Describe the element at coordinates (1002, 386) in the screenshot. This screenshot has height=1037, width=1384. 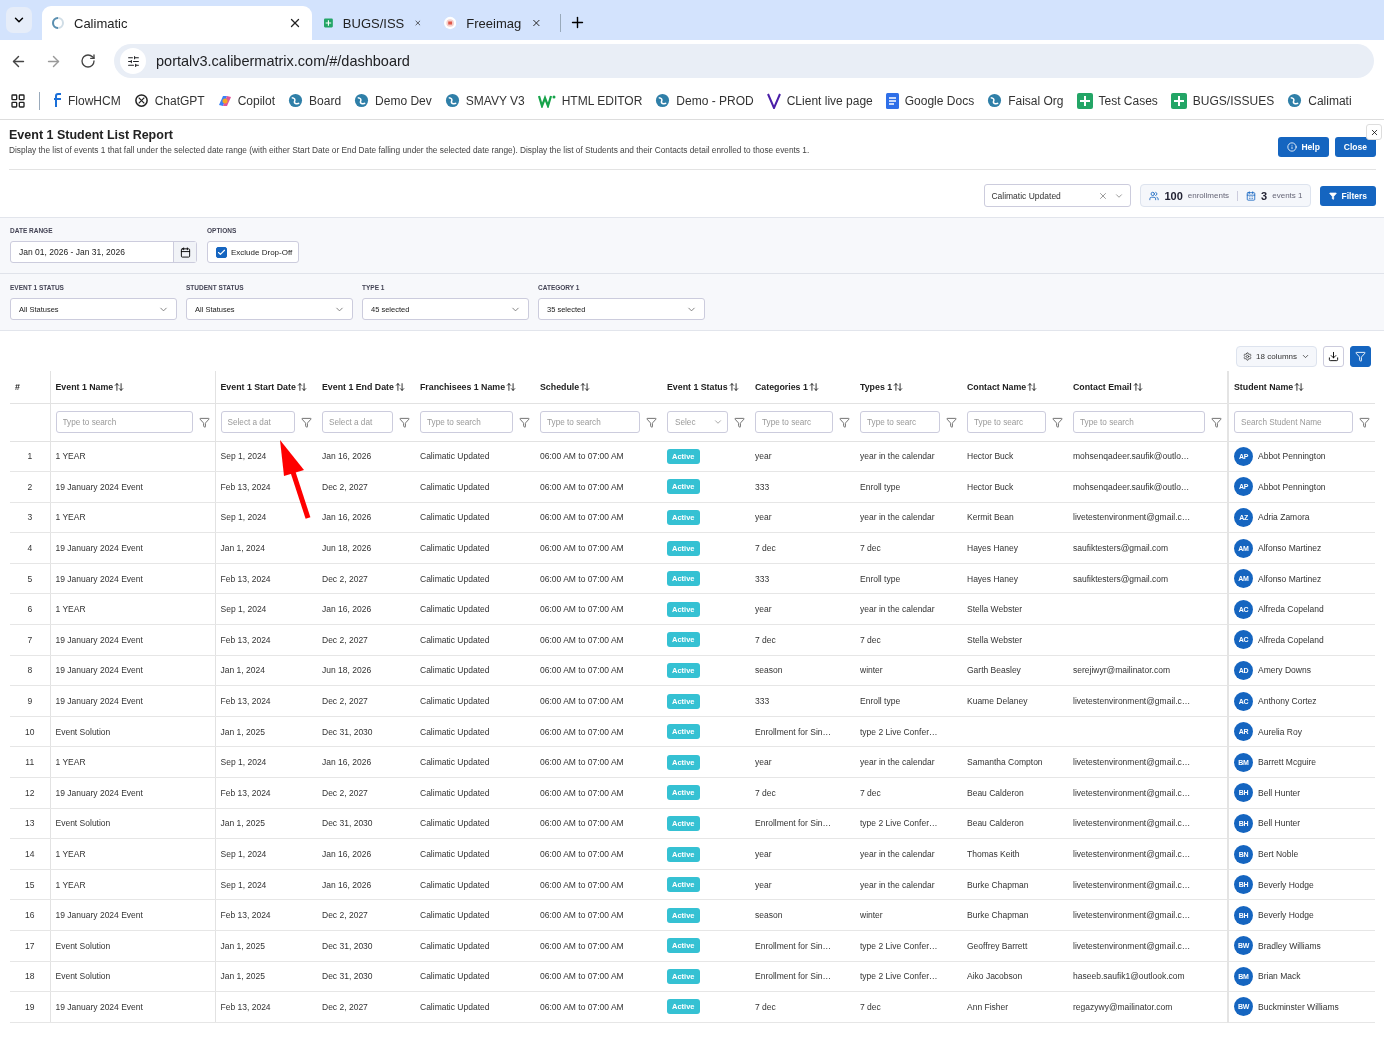
I see `column-header: Contact Name` at that location.